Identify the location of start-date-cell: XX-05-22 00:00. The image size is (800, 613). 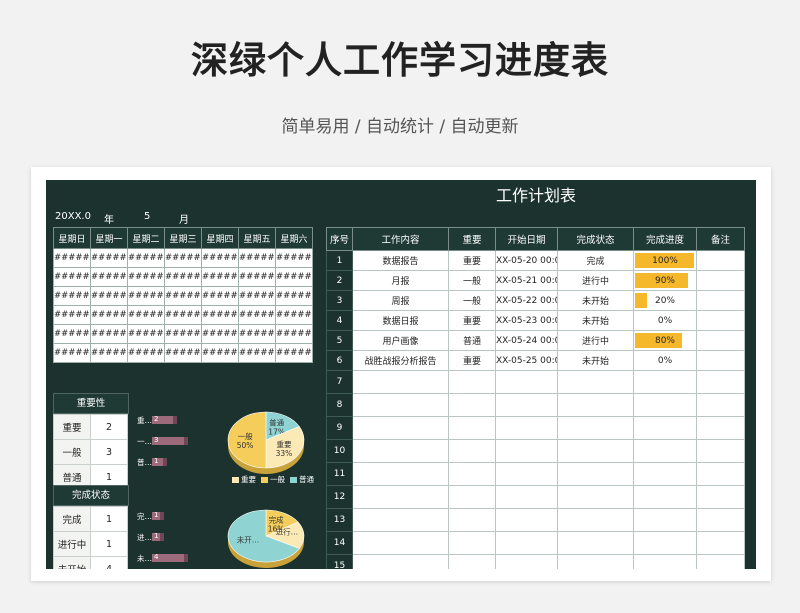
(526, 300).